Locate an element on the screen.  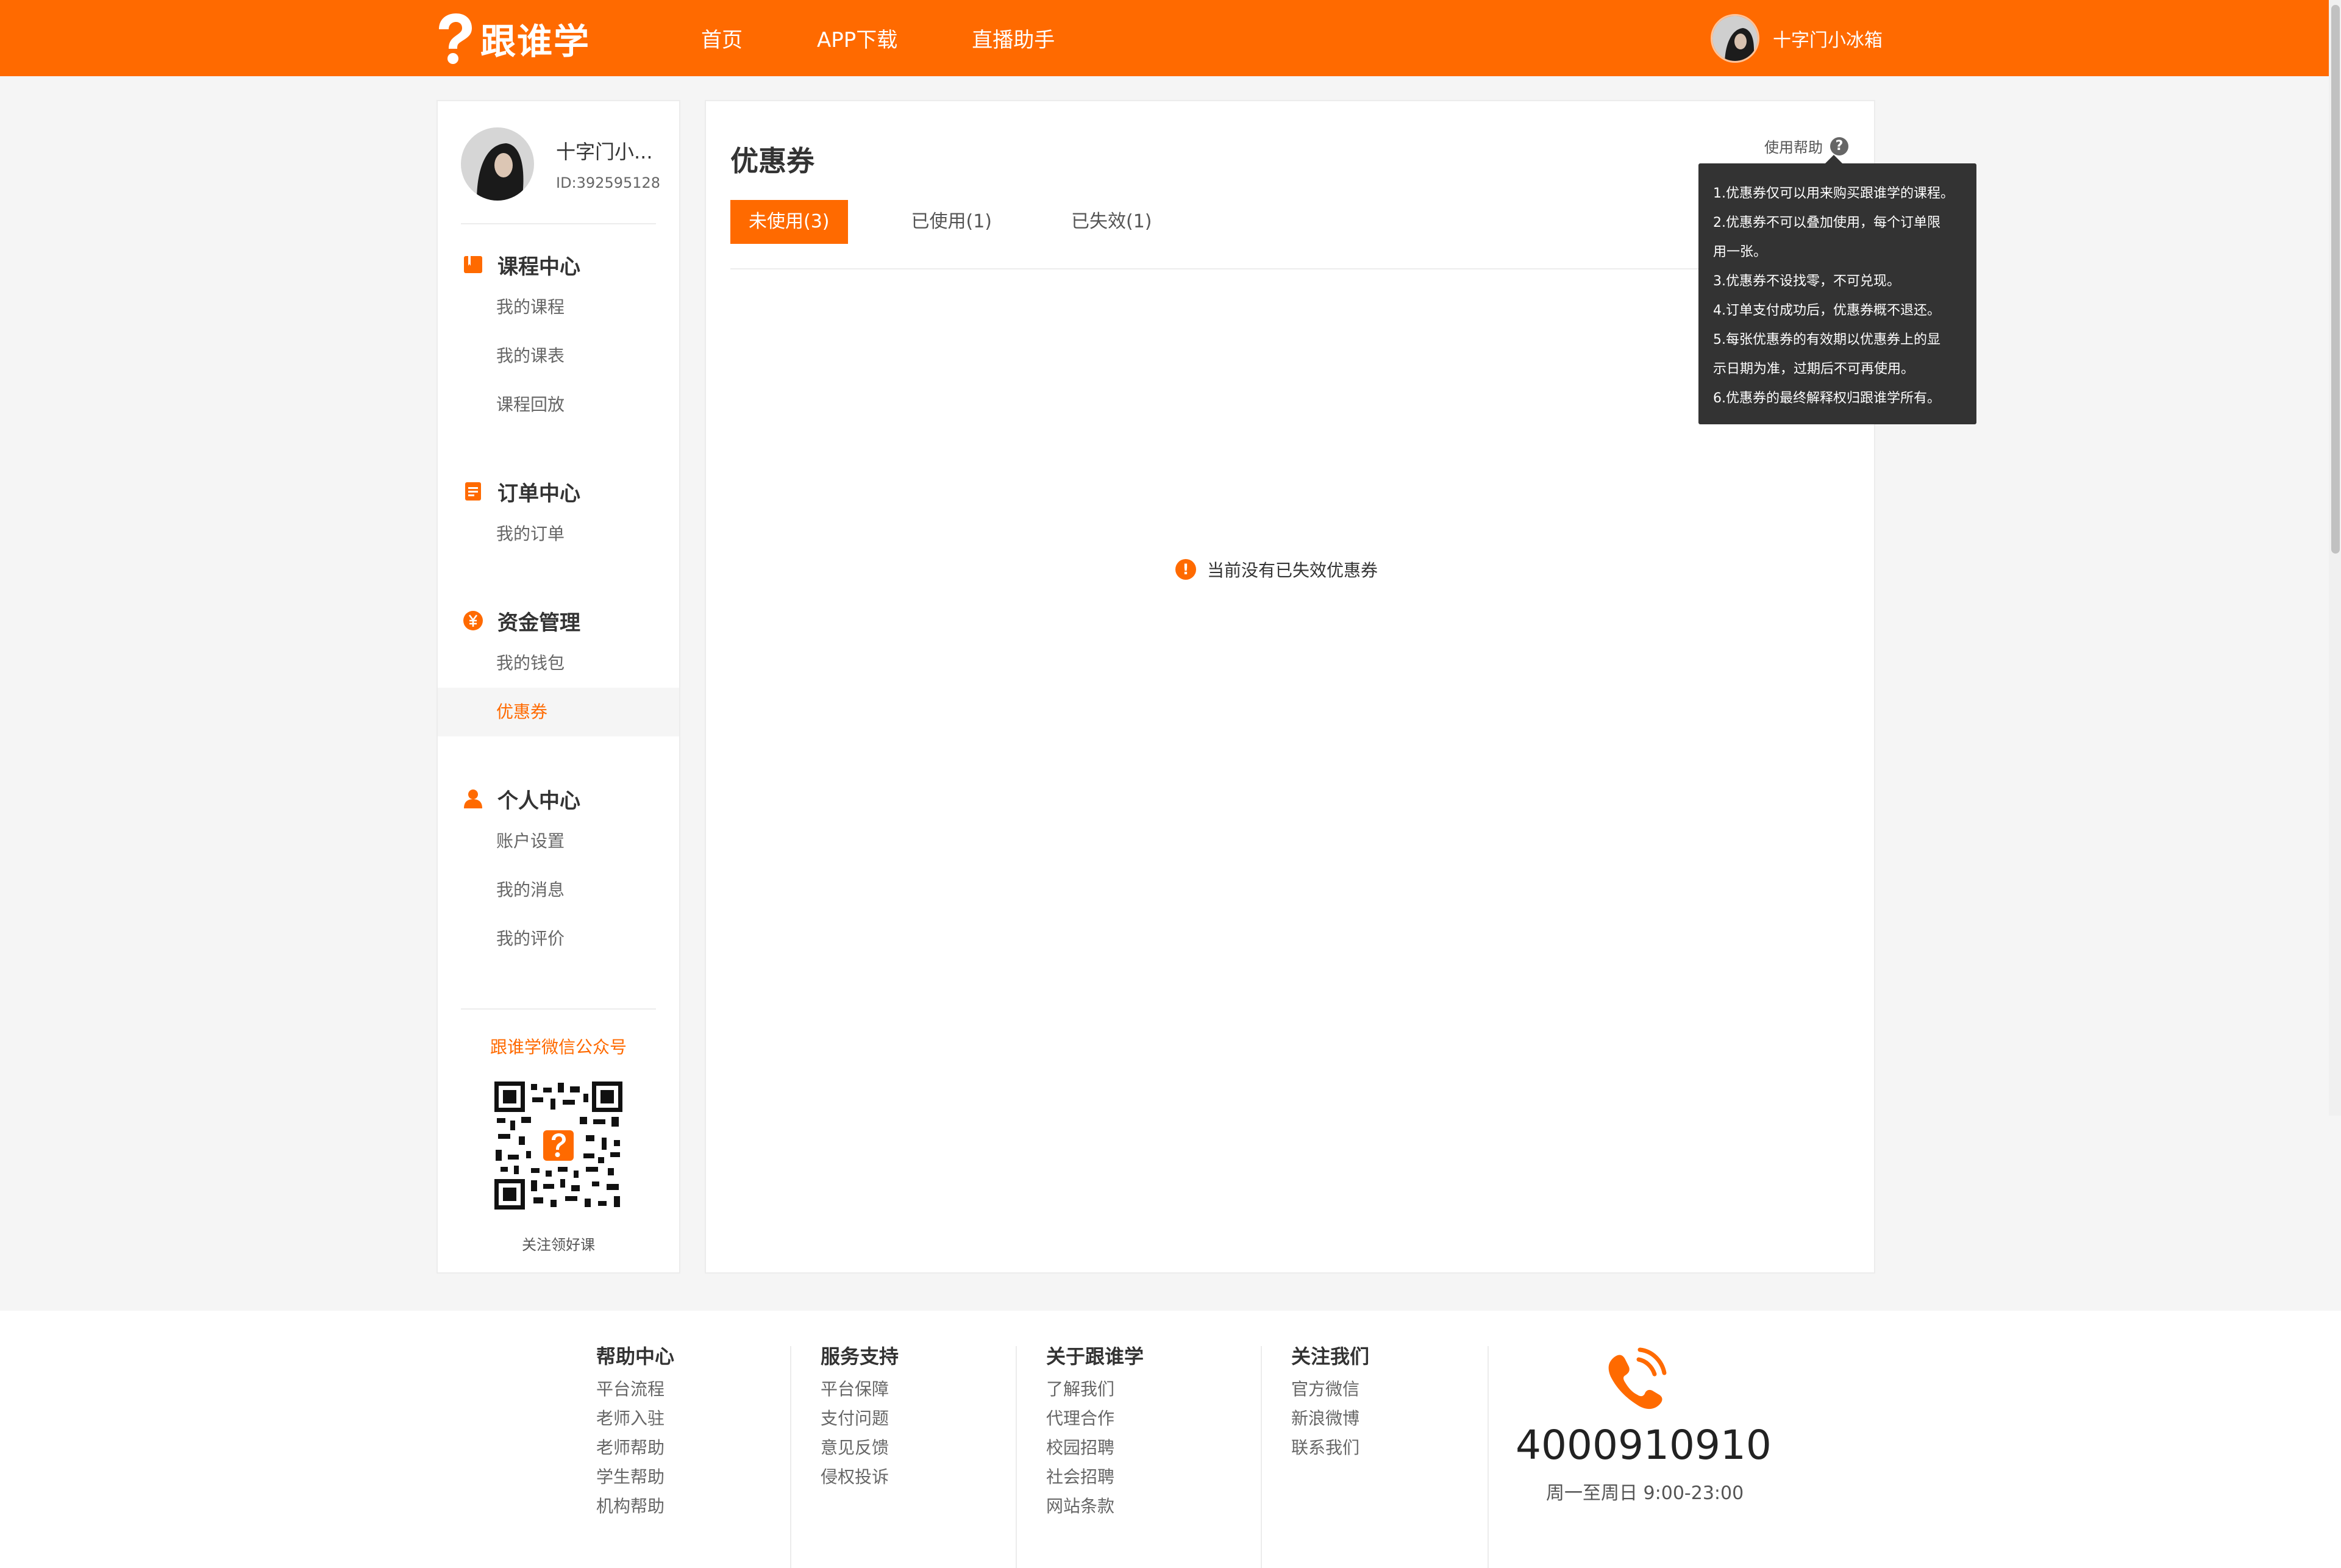
footer-col-title: 关注我们 is located at coordinates (1330, 1357).